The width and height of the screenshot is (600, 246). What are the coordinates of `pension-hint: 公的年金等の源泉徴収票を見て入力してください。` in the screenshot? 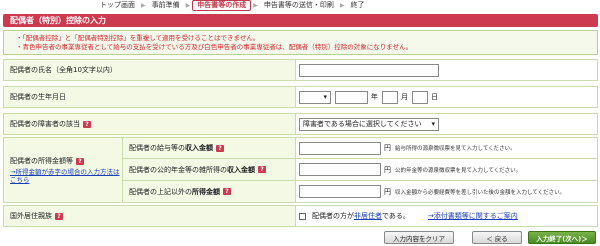 It's located at (458, 170).